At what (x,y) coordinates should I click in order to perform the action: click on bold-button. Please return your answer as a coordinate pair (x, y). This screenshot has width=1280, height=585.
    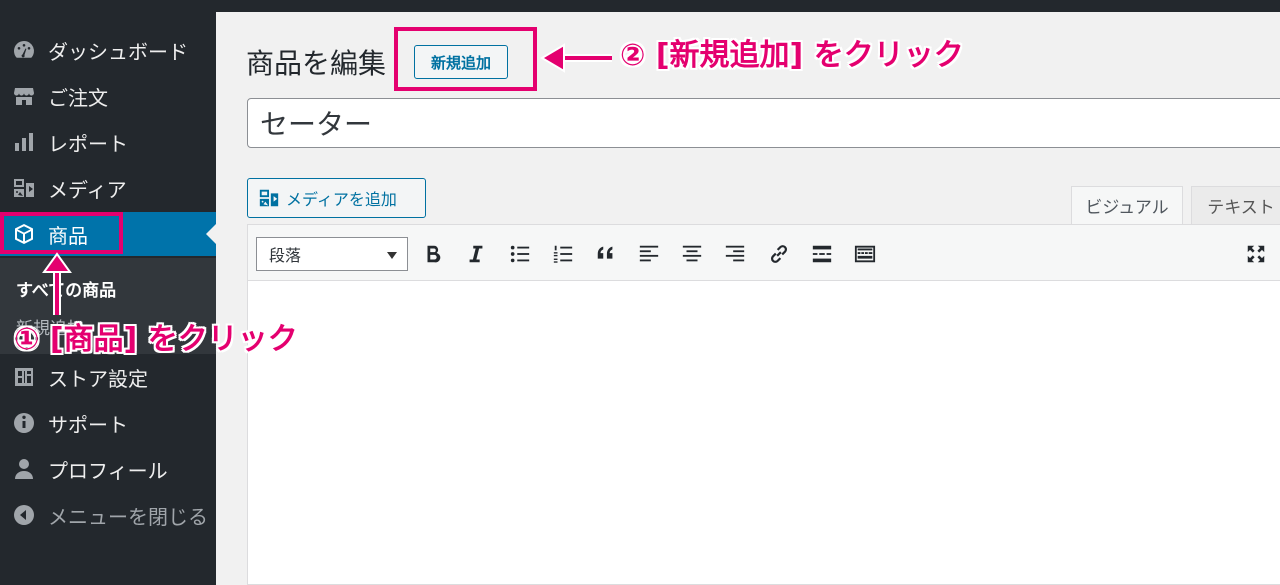
    Looking at the image, I should click on (433, 254).